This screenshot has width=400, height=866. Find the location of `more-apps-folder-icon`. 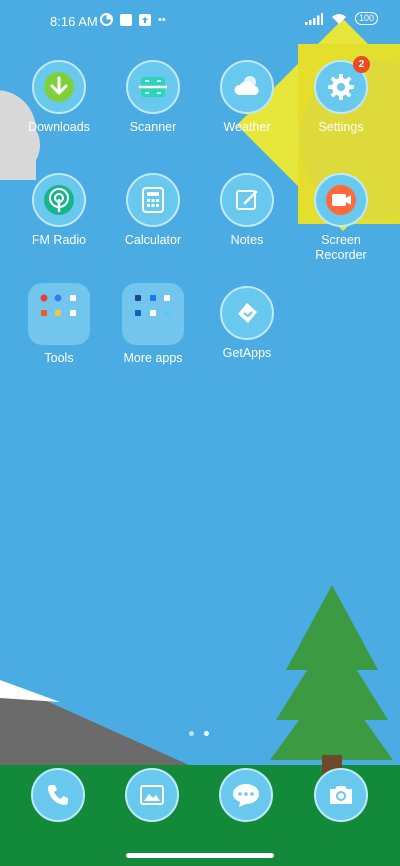

more-apps-folder-icon is located at coordinates (153, 314).